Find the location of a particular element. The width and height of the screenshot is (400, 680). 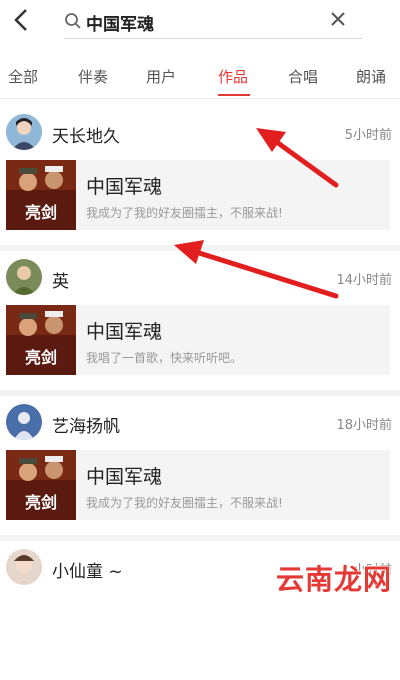

search-icon is located at coordinates (73, 21).